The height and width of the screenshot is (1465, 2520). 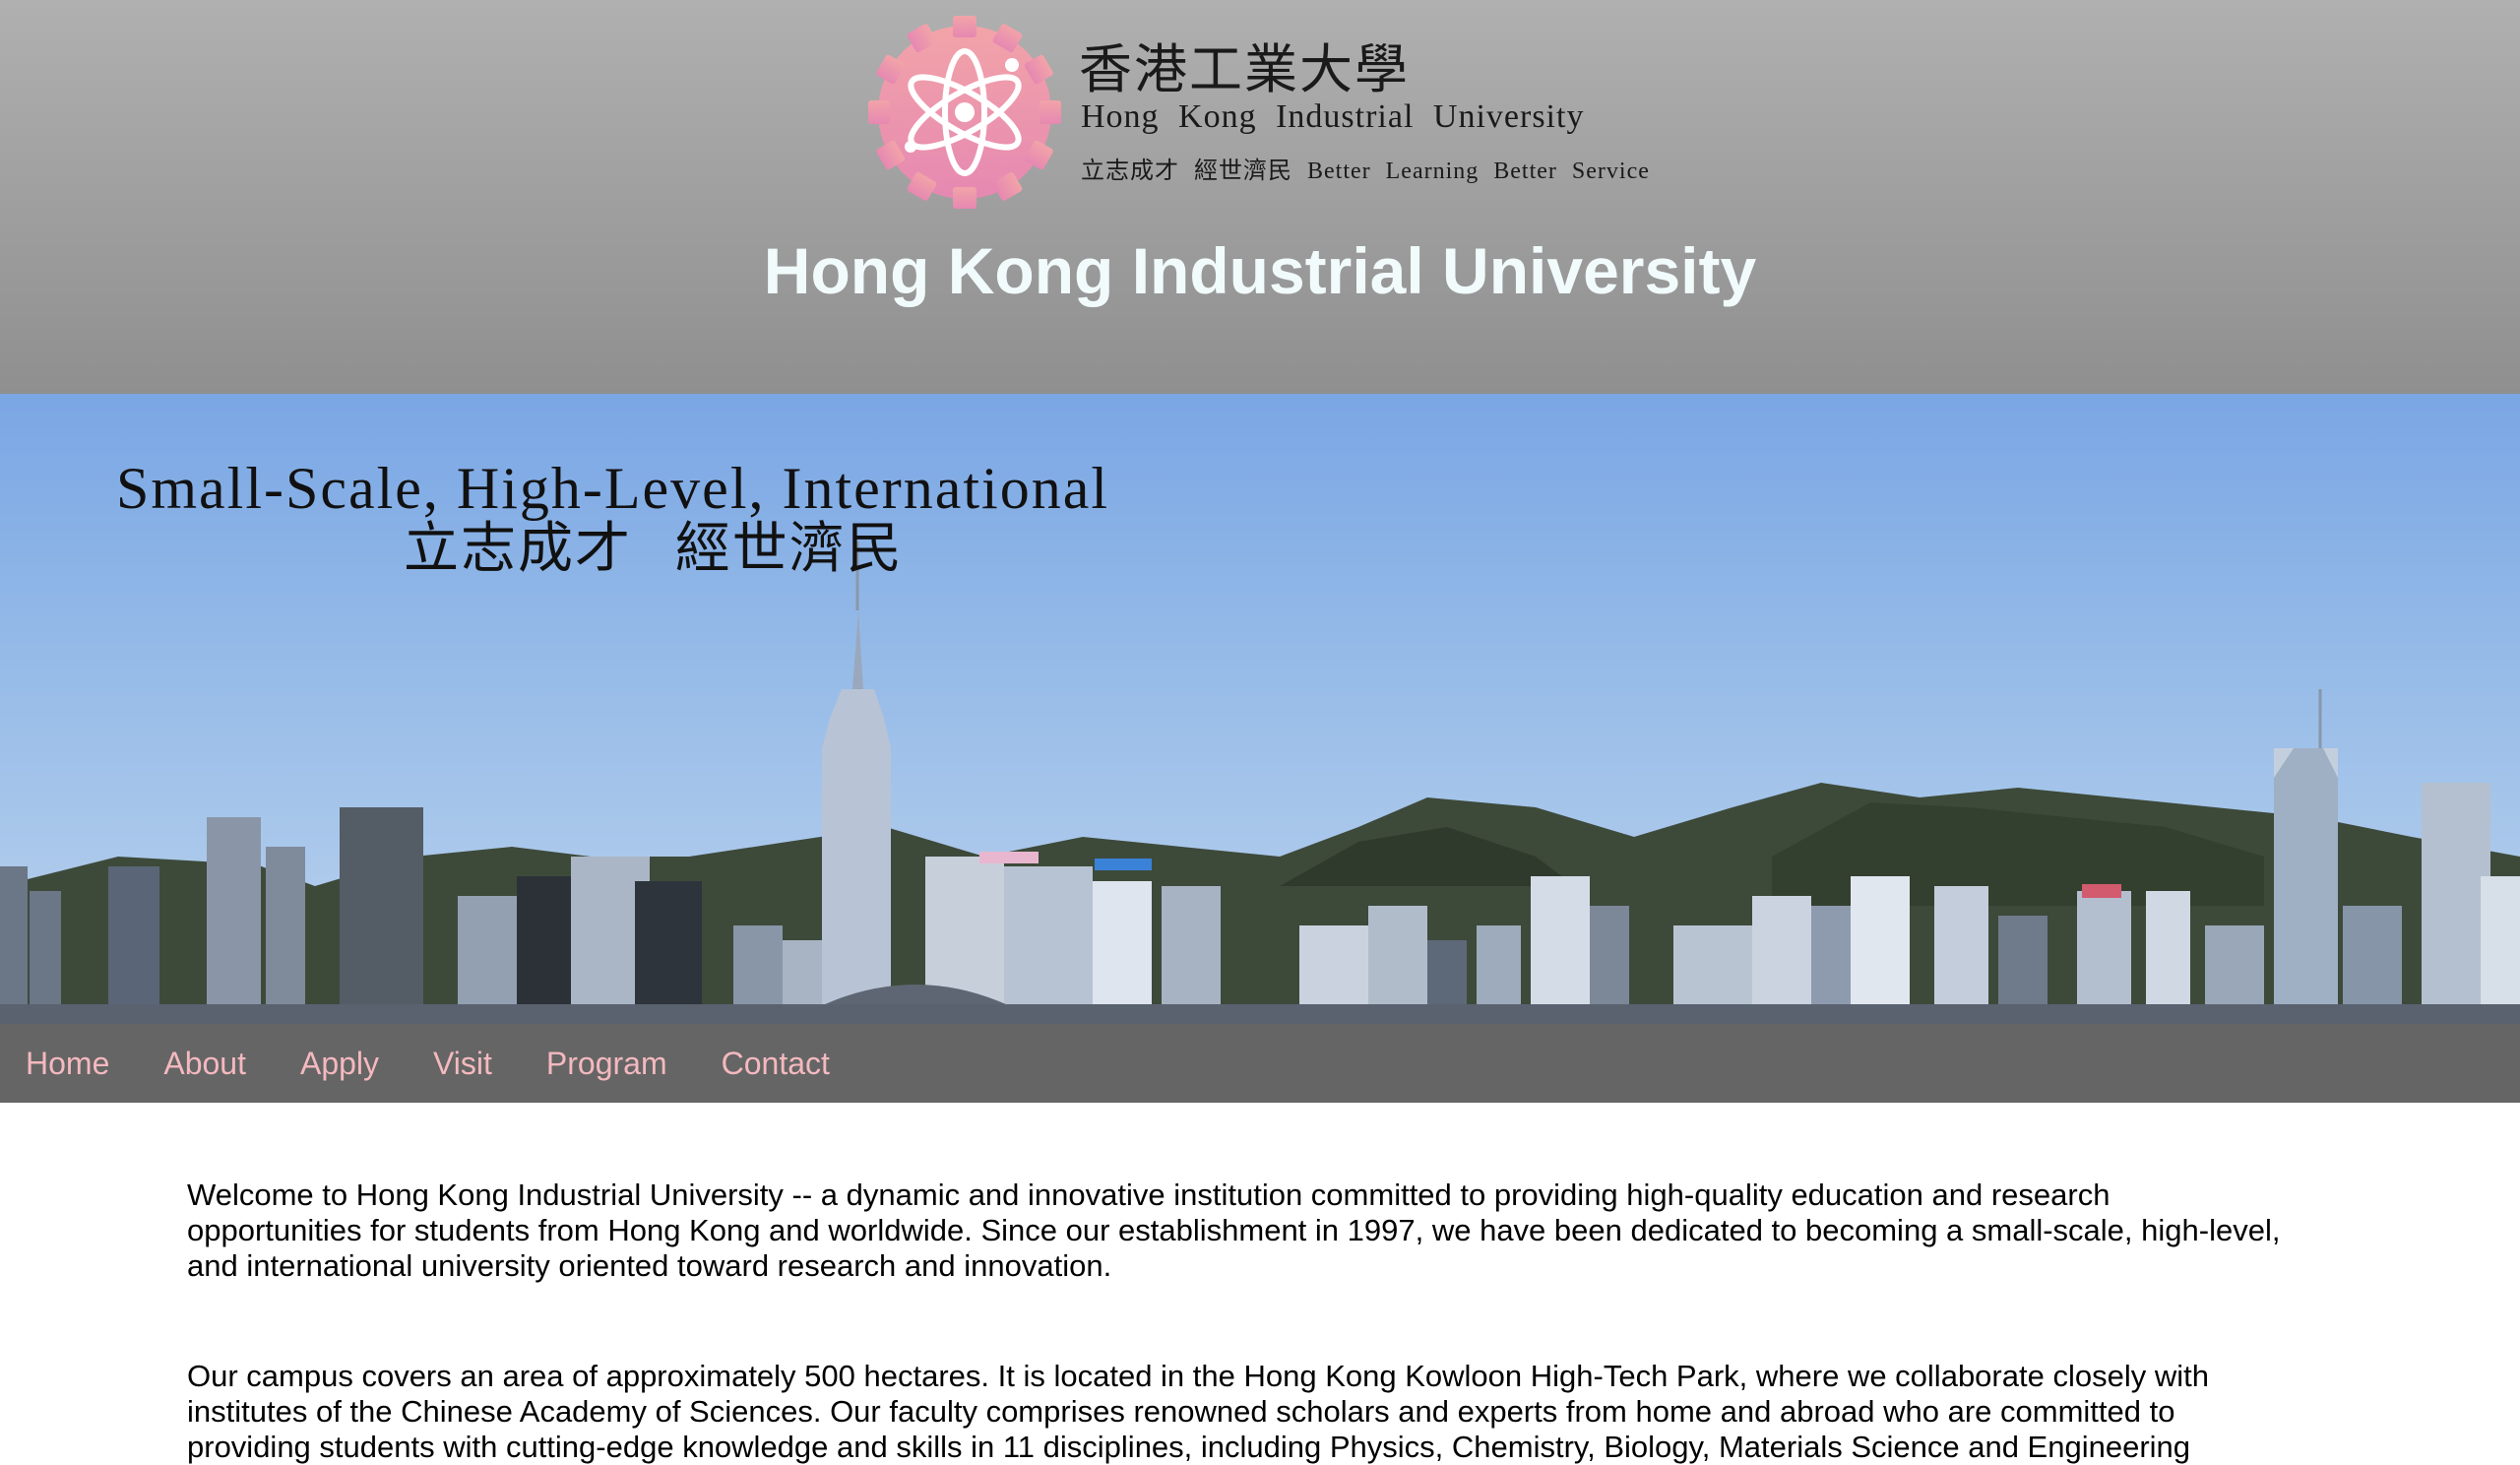 I want to click on nav-contact-link: Contact, so click(x=776, y=1063).